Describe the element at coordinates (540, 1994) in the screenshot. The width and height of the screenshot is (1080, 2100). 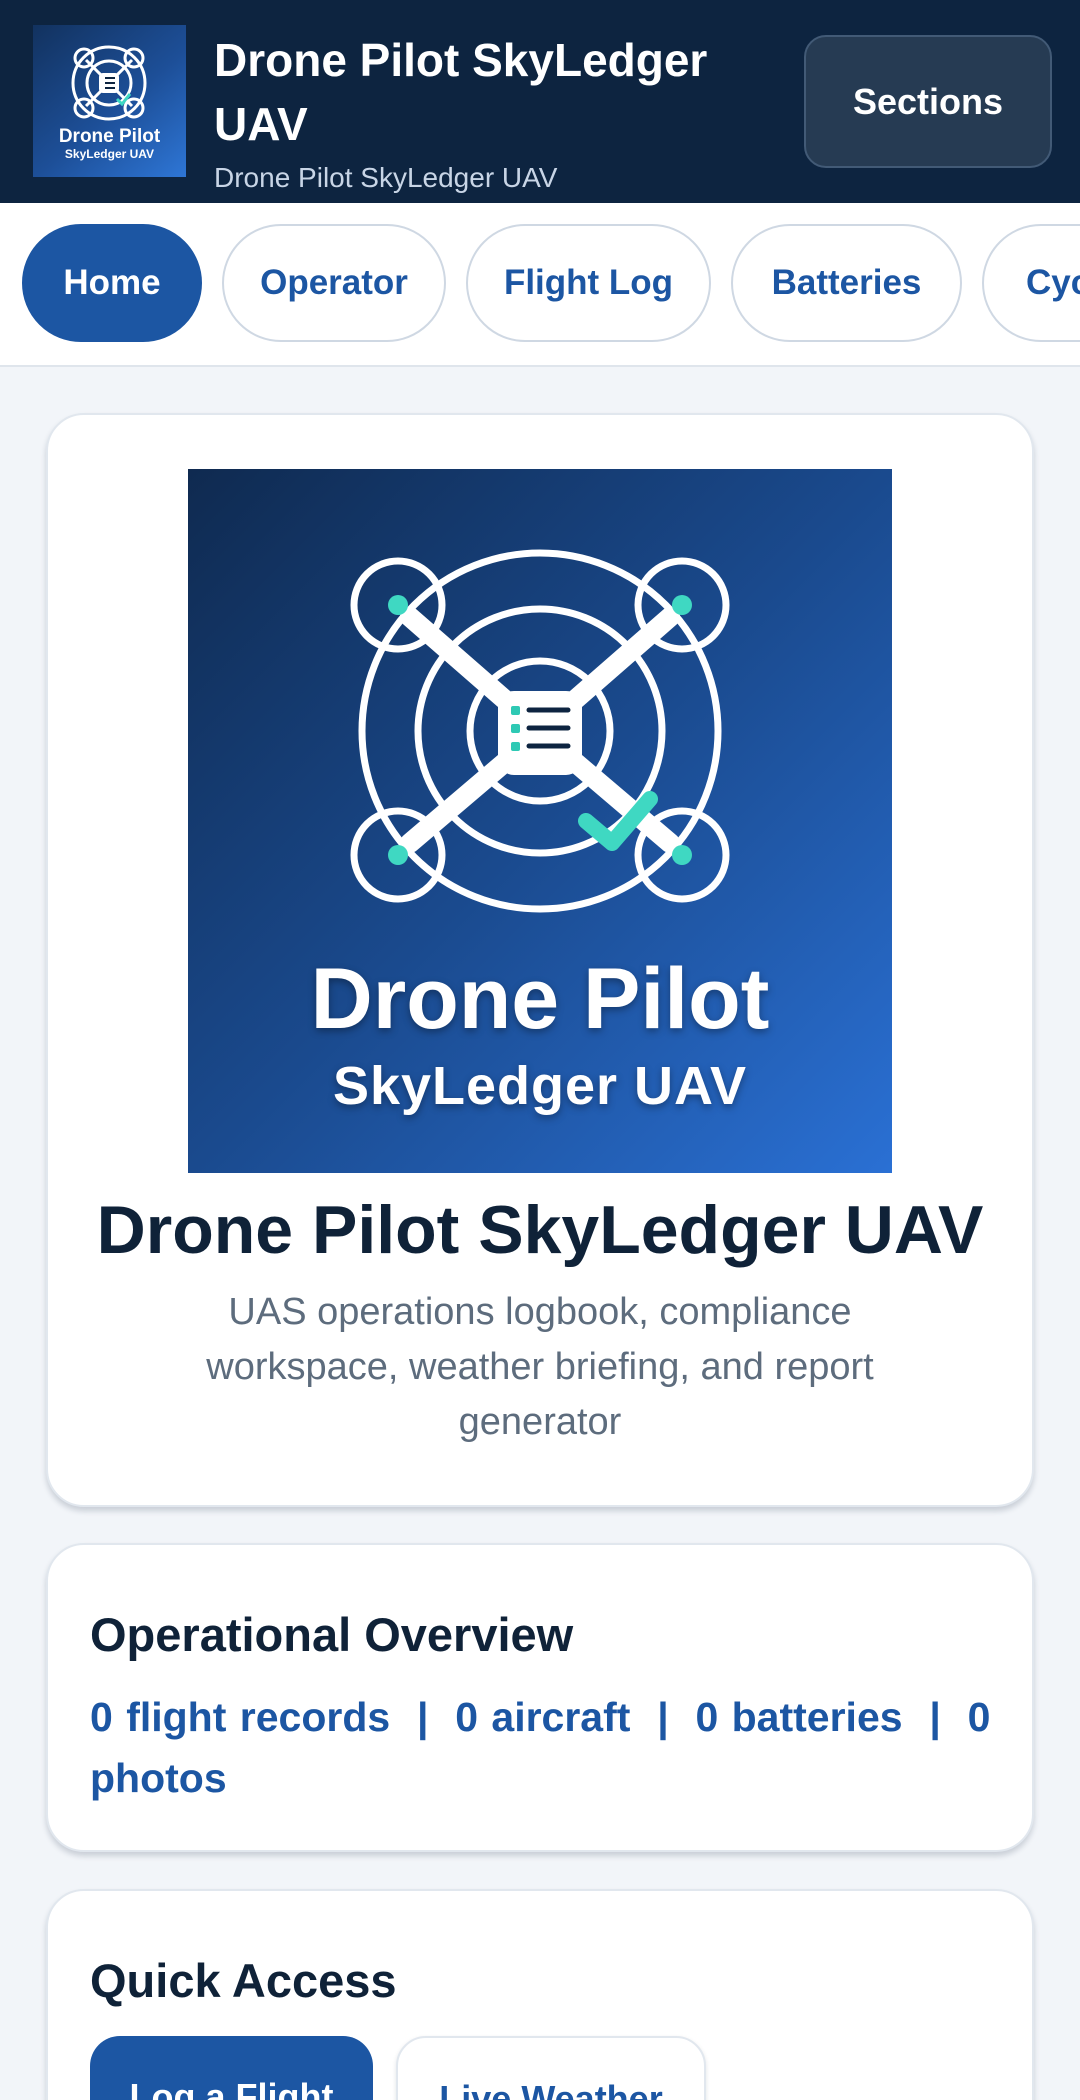
I see `quick-access-card: Quick Access Log a Flight Live Weather` at that location.